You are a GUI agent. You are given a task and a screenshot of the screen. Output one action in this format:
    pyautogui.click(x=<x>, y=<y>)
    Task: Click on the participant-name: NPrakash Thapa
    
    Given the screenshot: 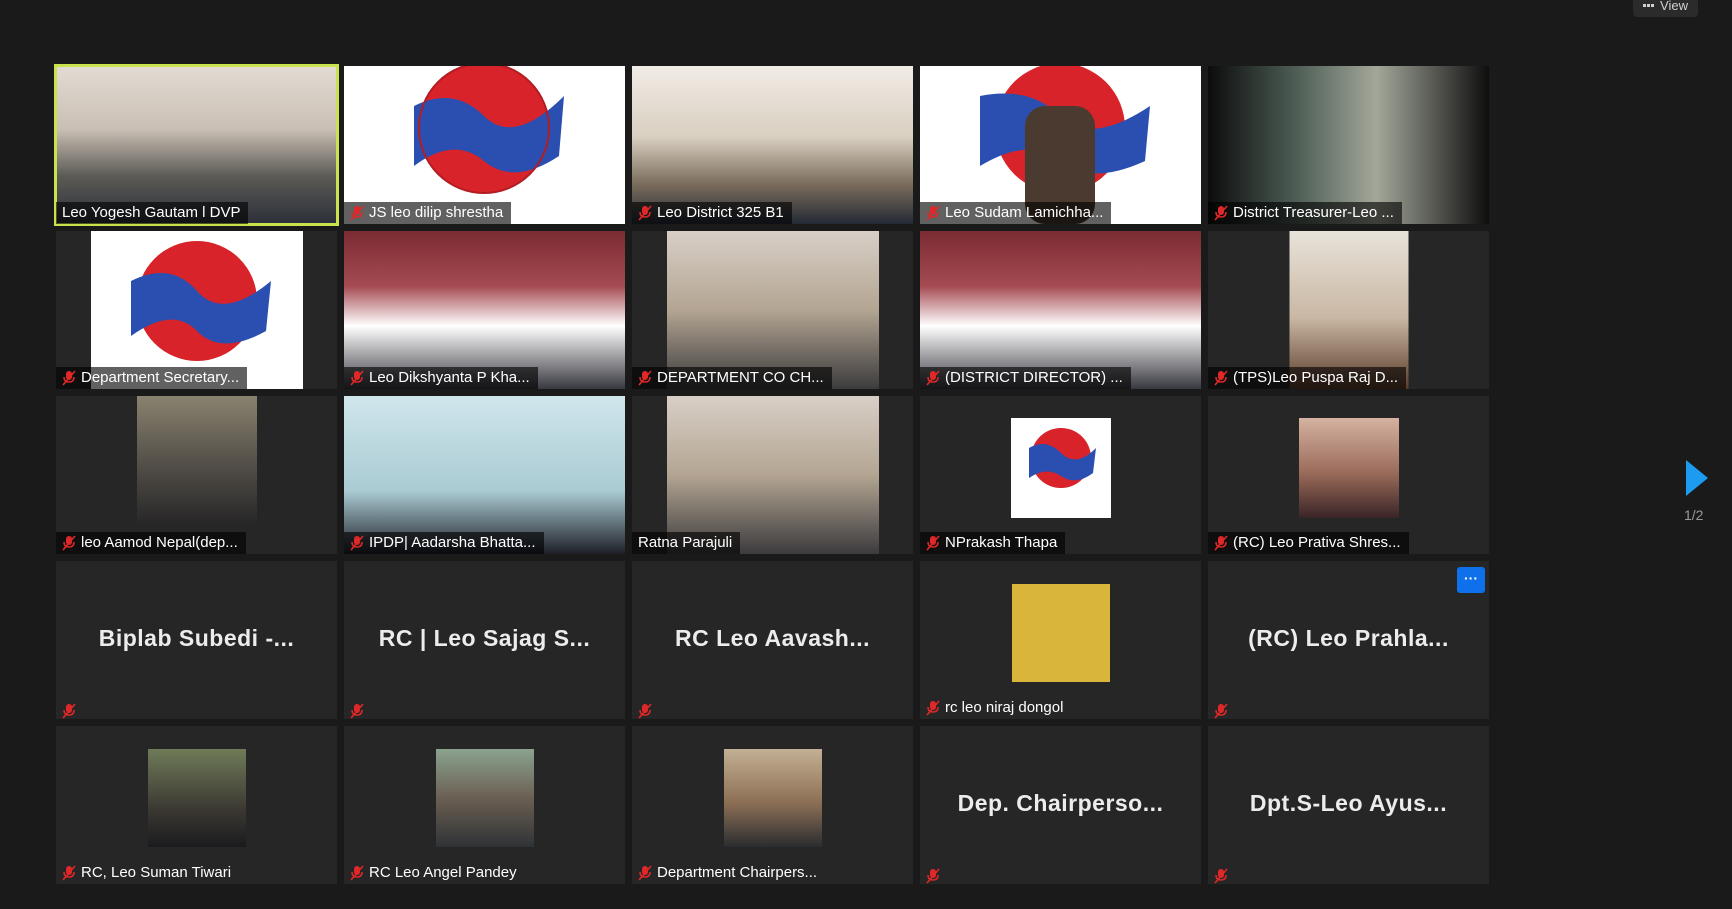 What is the action you would take?
    pyautogui.click(x=1001, y=542)
    